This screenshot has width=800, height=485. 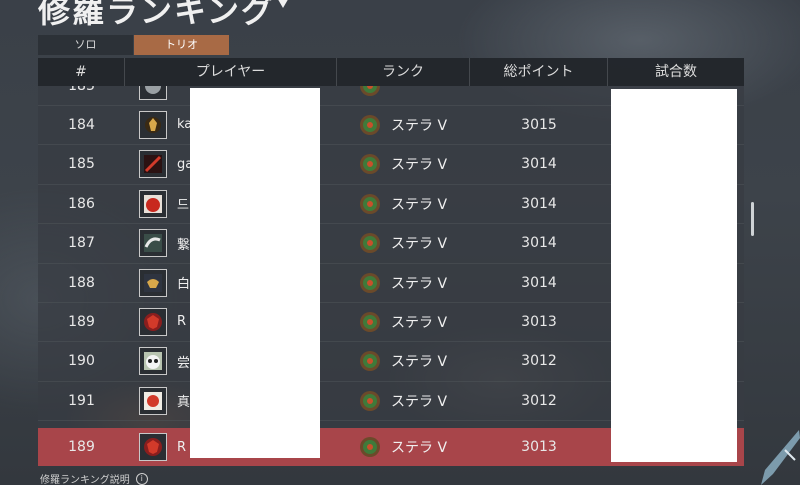 I want to click on rank-number: 189, so click(x=81, y=321).